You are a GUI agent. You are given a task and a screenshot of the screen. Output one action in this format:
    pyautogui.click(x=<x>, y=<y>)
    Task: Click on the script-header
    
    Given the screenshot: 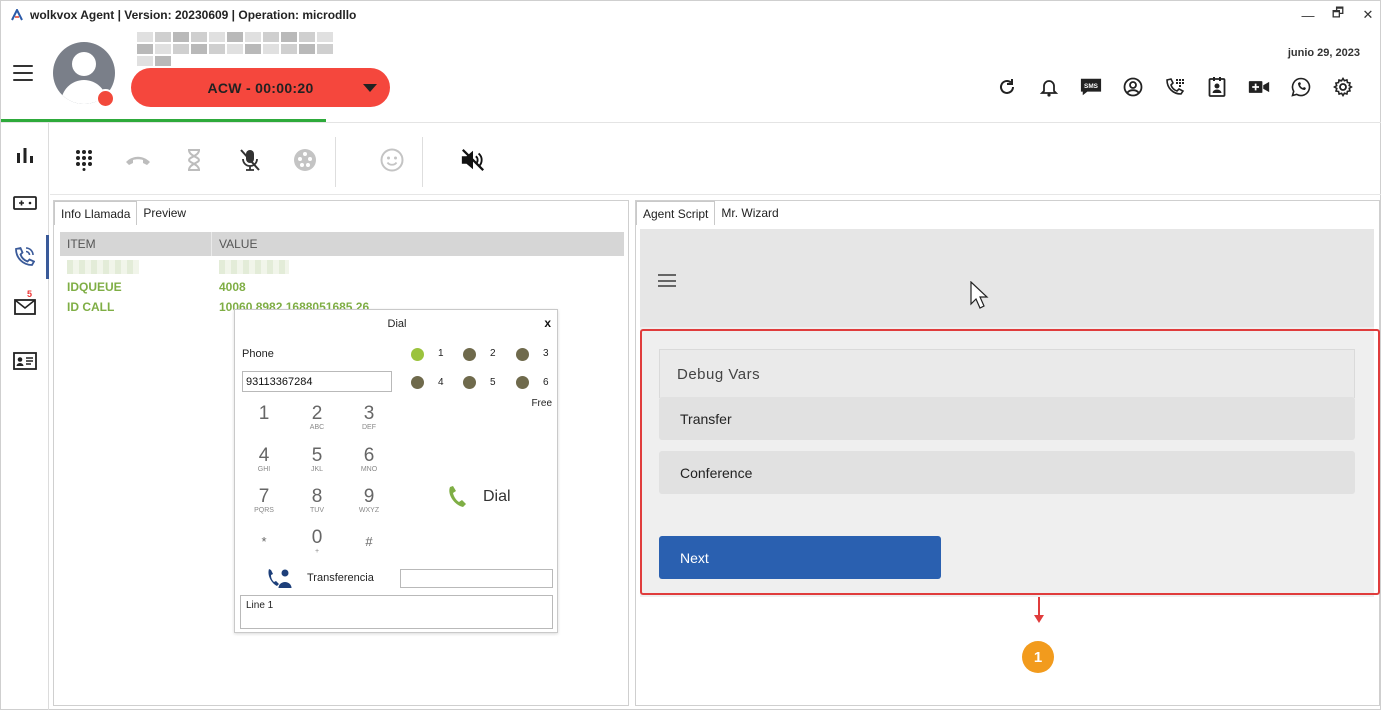 What is the action you would take?
    pyautogui.click(x=1007, y=278)
    